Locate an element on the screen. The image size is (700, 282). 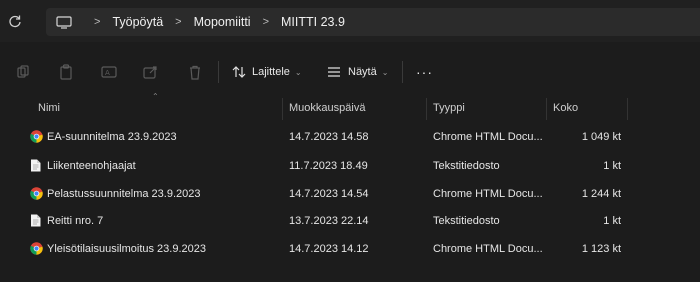
copy-icon is located at coordinates (66, 72).